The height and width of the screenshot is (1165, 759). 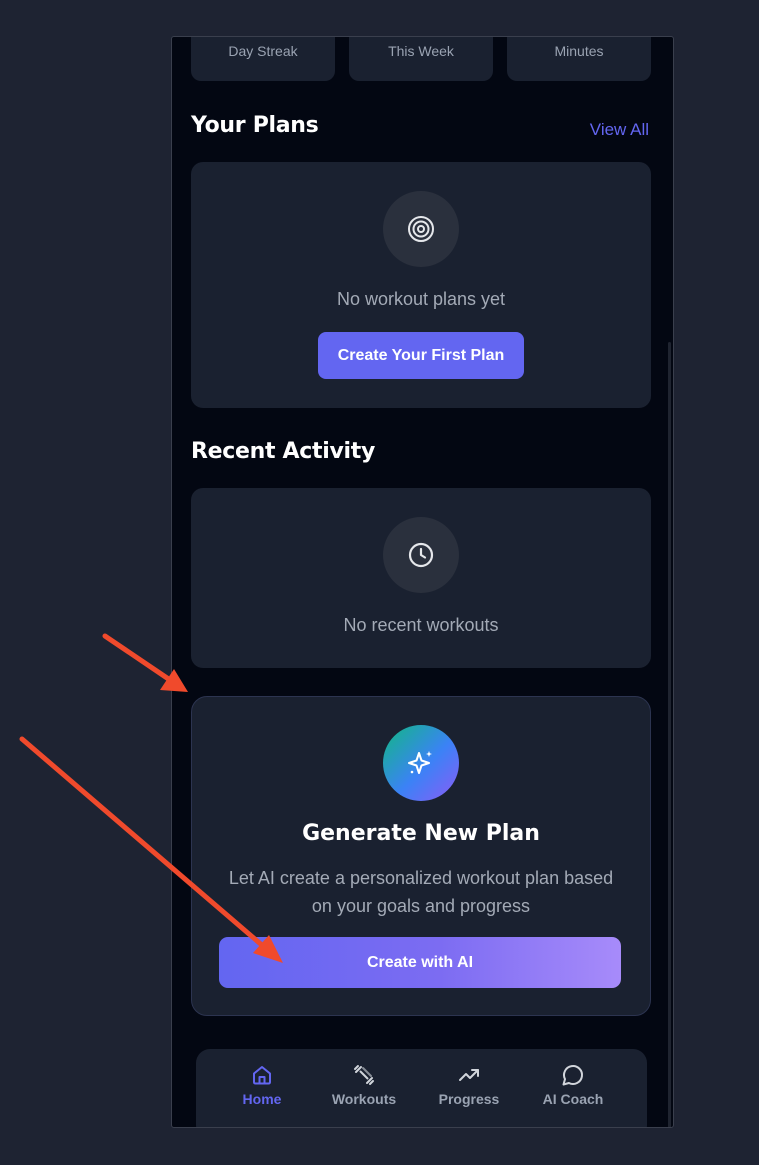 What do you see at coordinates (262, 1075) in the screenshot?
I see `home-icon` at bounding box center [262, 1075].